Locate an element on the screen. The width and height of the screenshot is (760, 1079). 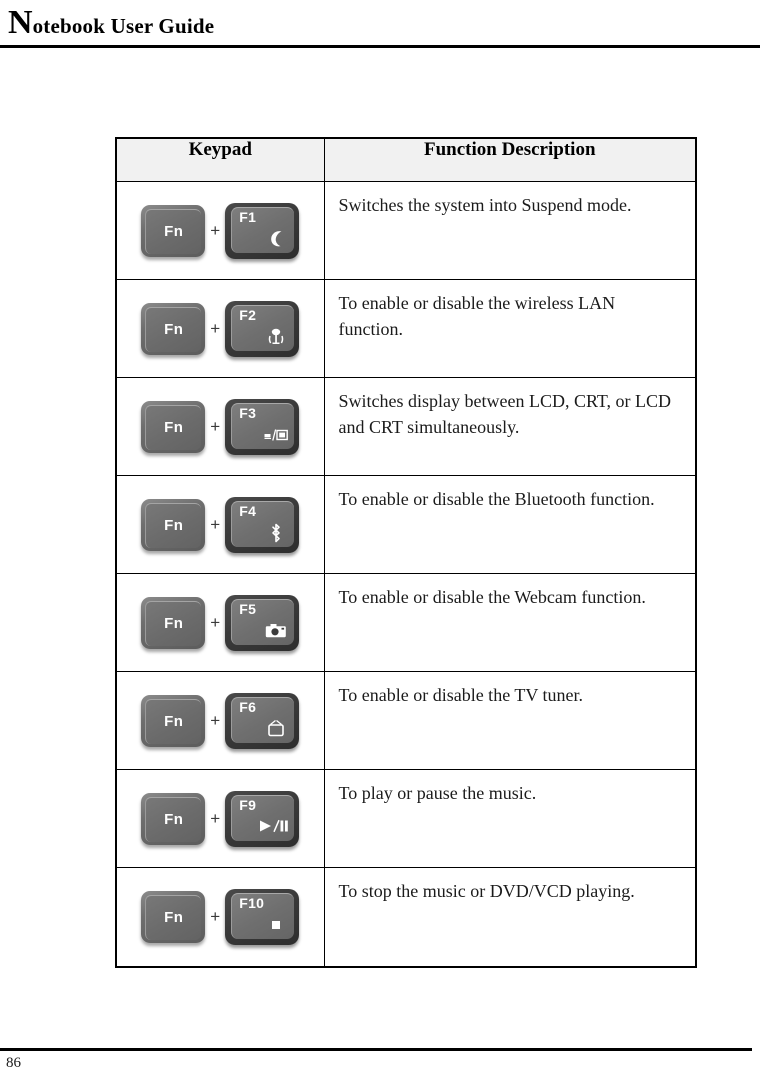
key-combo: Fn + F9 is located at coordinates (220, 818).